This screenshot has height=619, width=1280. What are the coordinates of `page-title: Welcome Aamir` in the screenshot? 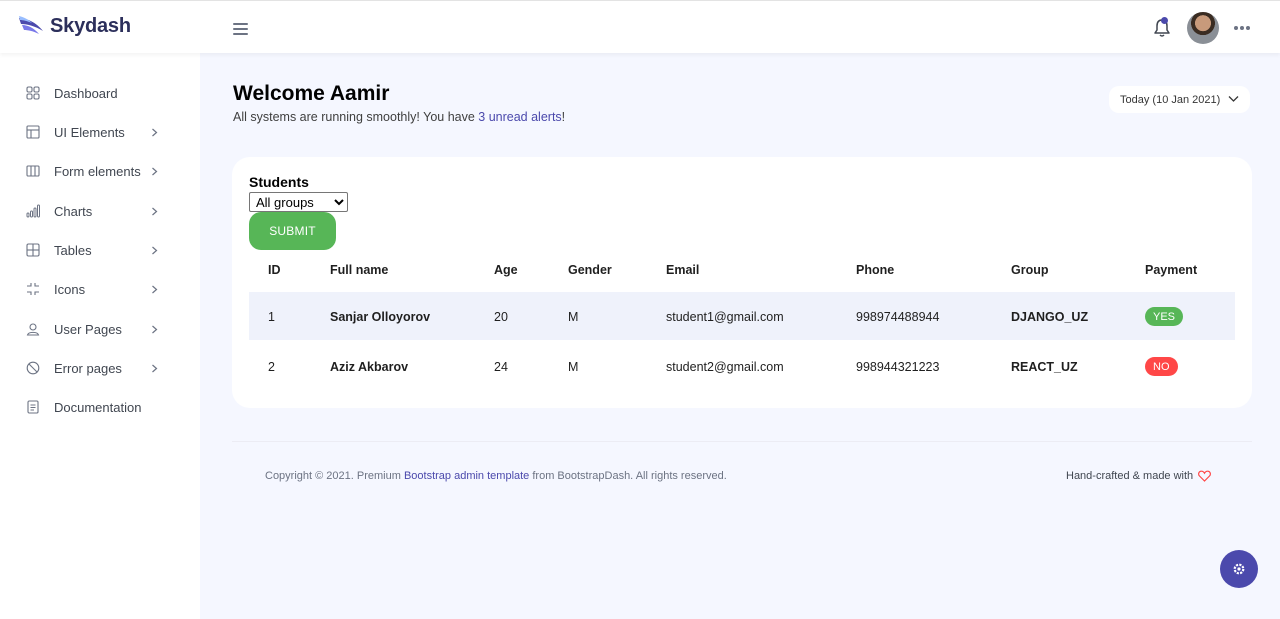 It's located at (311, 93).